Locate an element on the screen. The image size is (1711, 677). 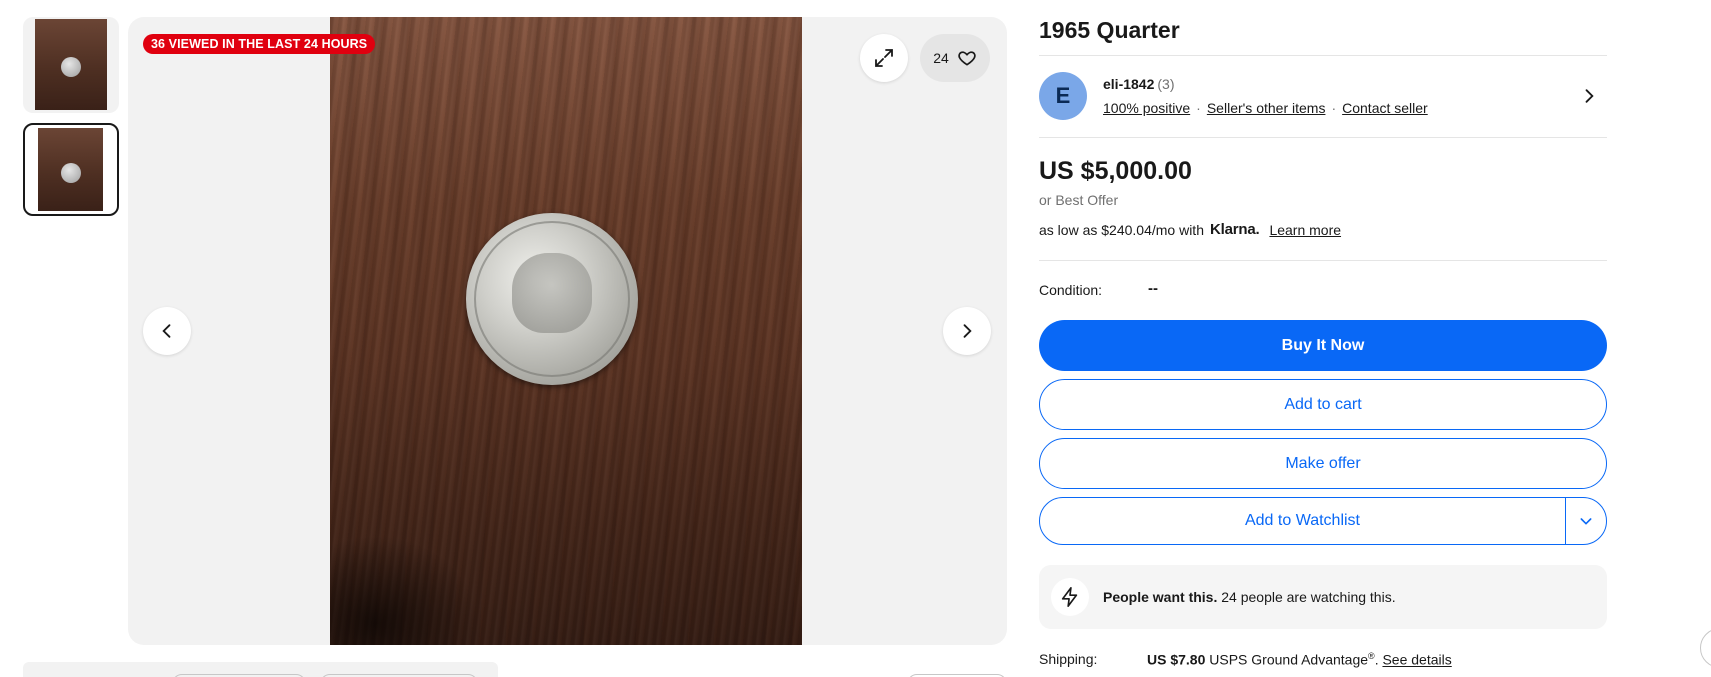
buy-it-now-button: Buy It Now is located at coordinates (1323, 345).